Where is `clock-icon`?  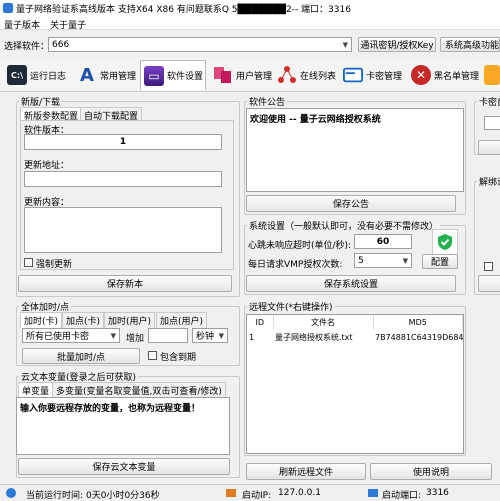
clock-icon is located at coordinates (11, 493).